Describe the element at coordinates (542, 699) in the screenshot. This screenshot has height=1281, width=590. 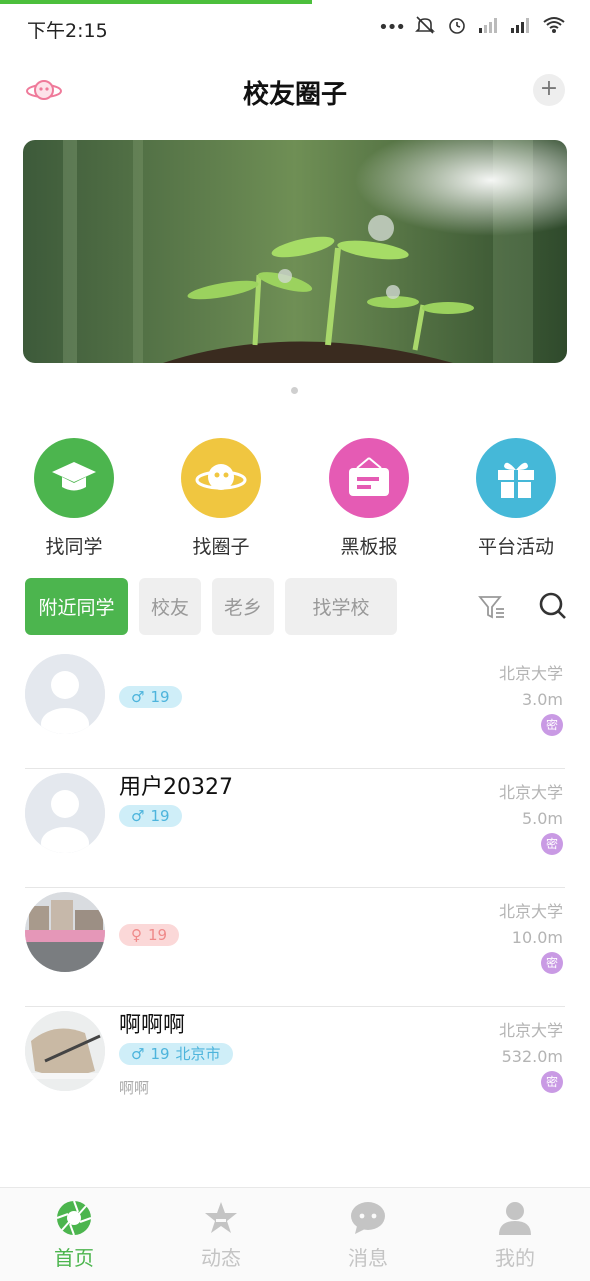
I see `distance: 3.0m` at that location.